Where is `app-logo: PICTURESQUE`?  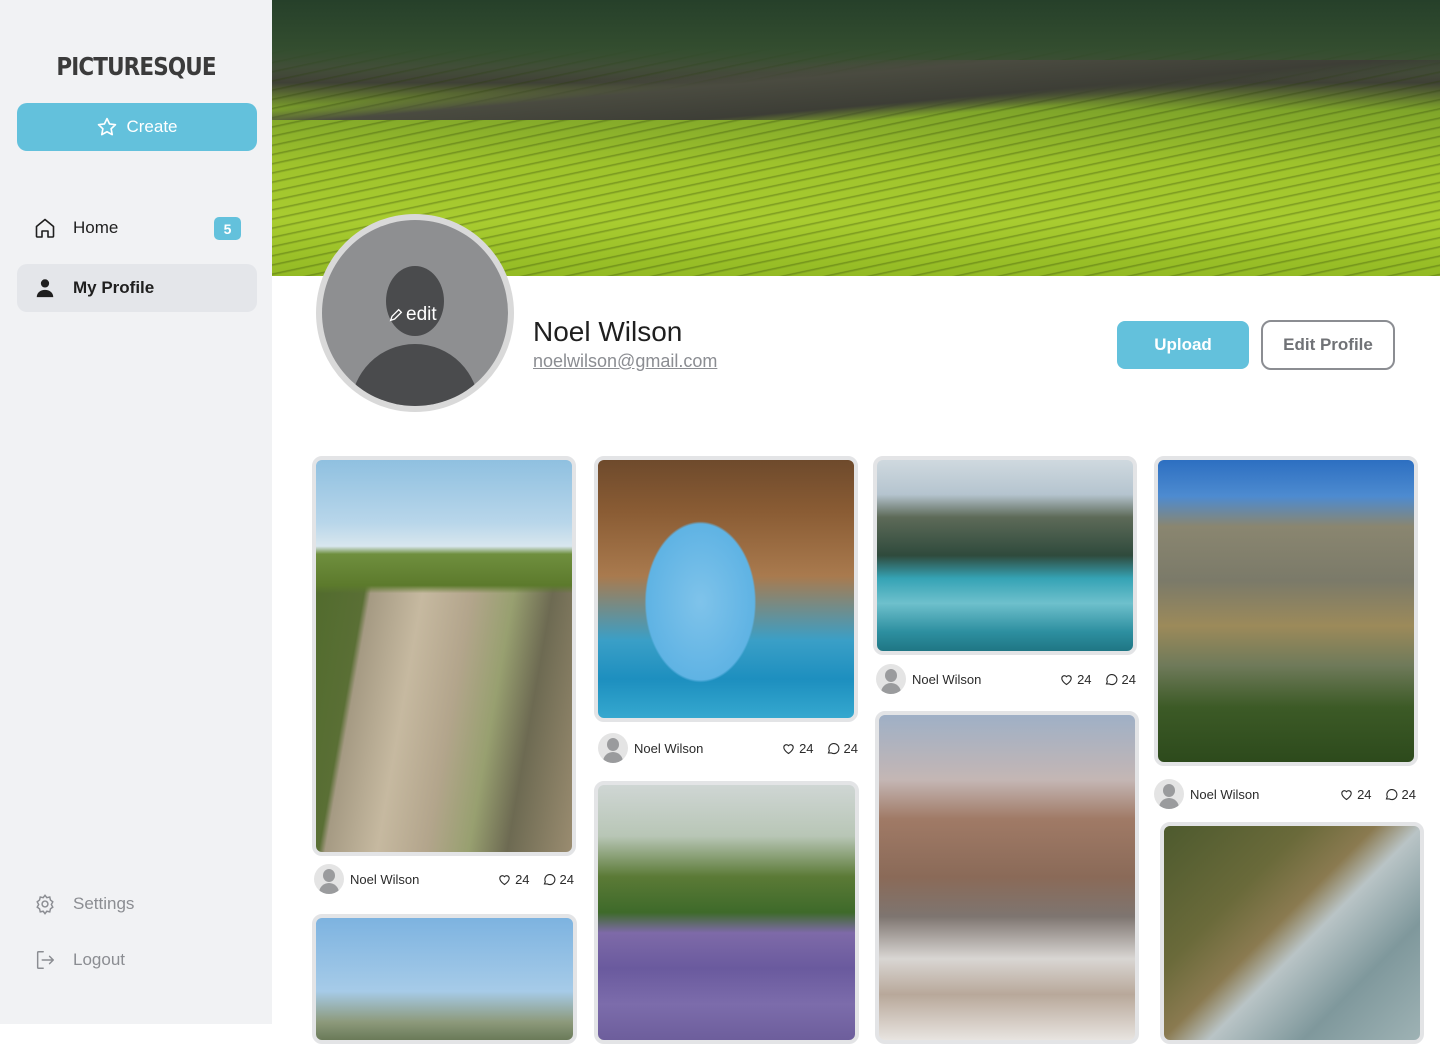
app-logo: PICTURESQUE is located at coordinates (136, 66).